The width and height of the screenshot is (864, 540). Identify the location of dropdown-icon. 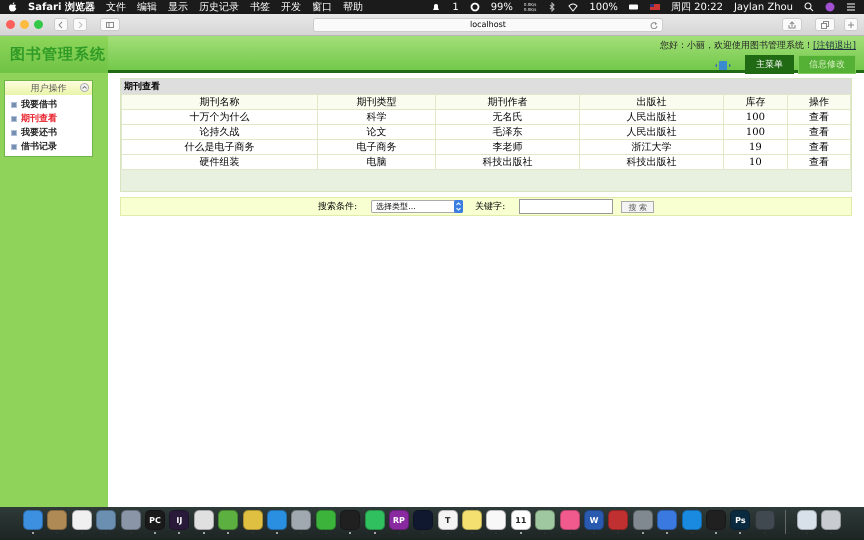
(459, 206).